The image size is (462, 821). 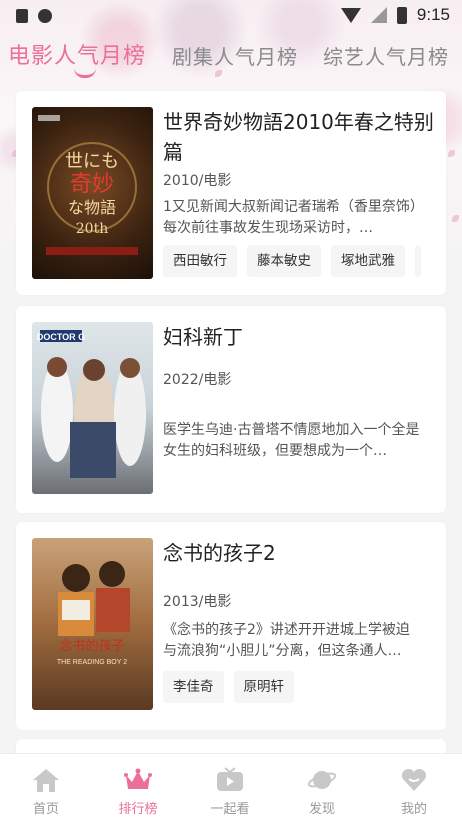 I want to click on nav-item-mine: 我的, so click(x=414, y=787).